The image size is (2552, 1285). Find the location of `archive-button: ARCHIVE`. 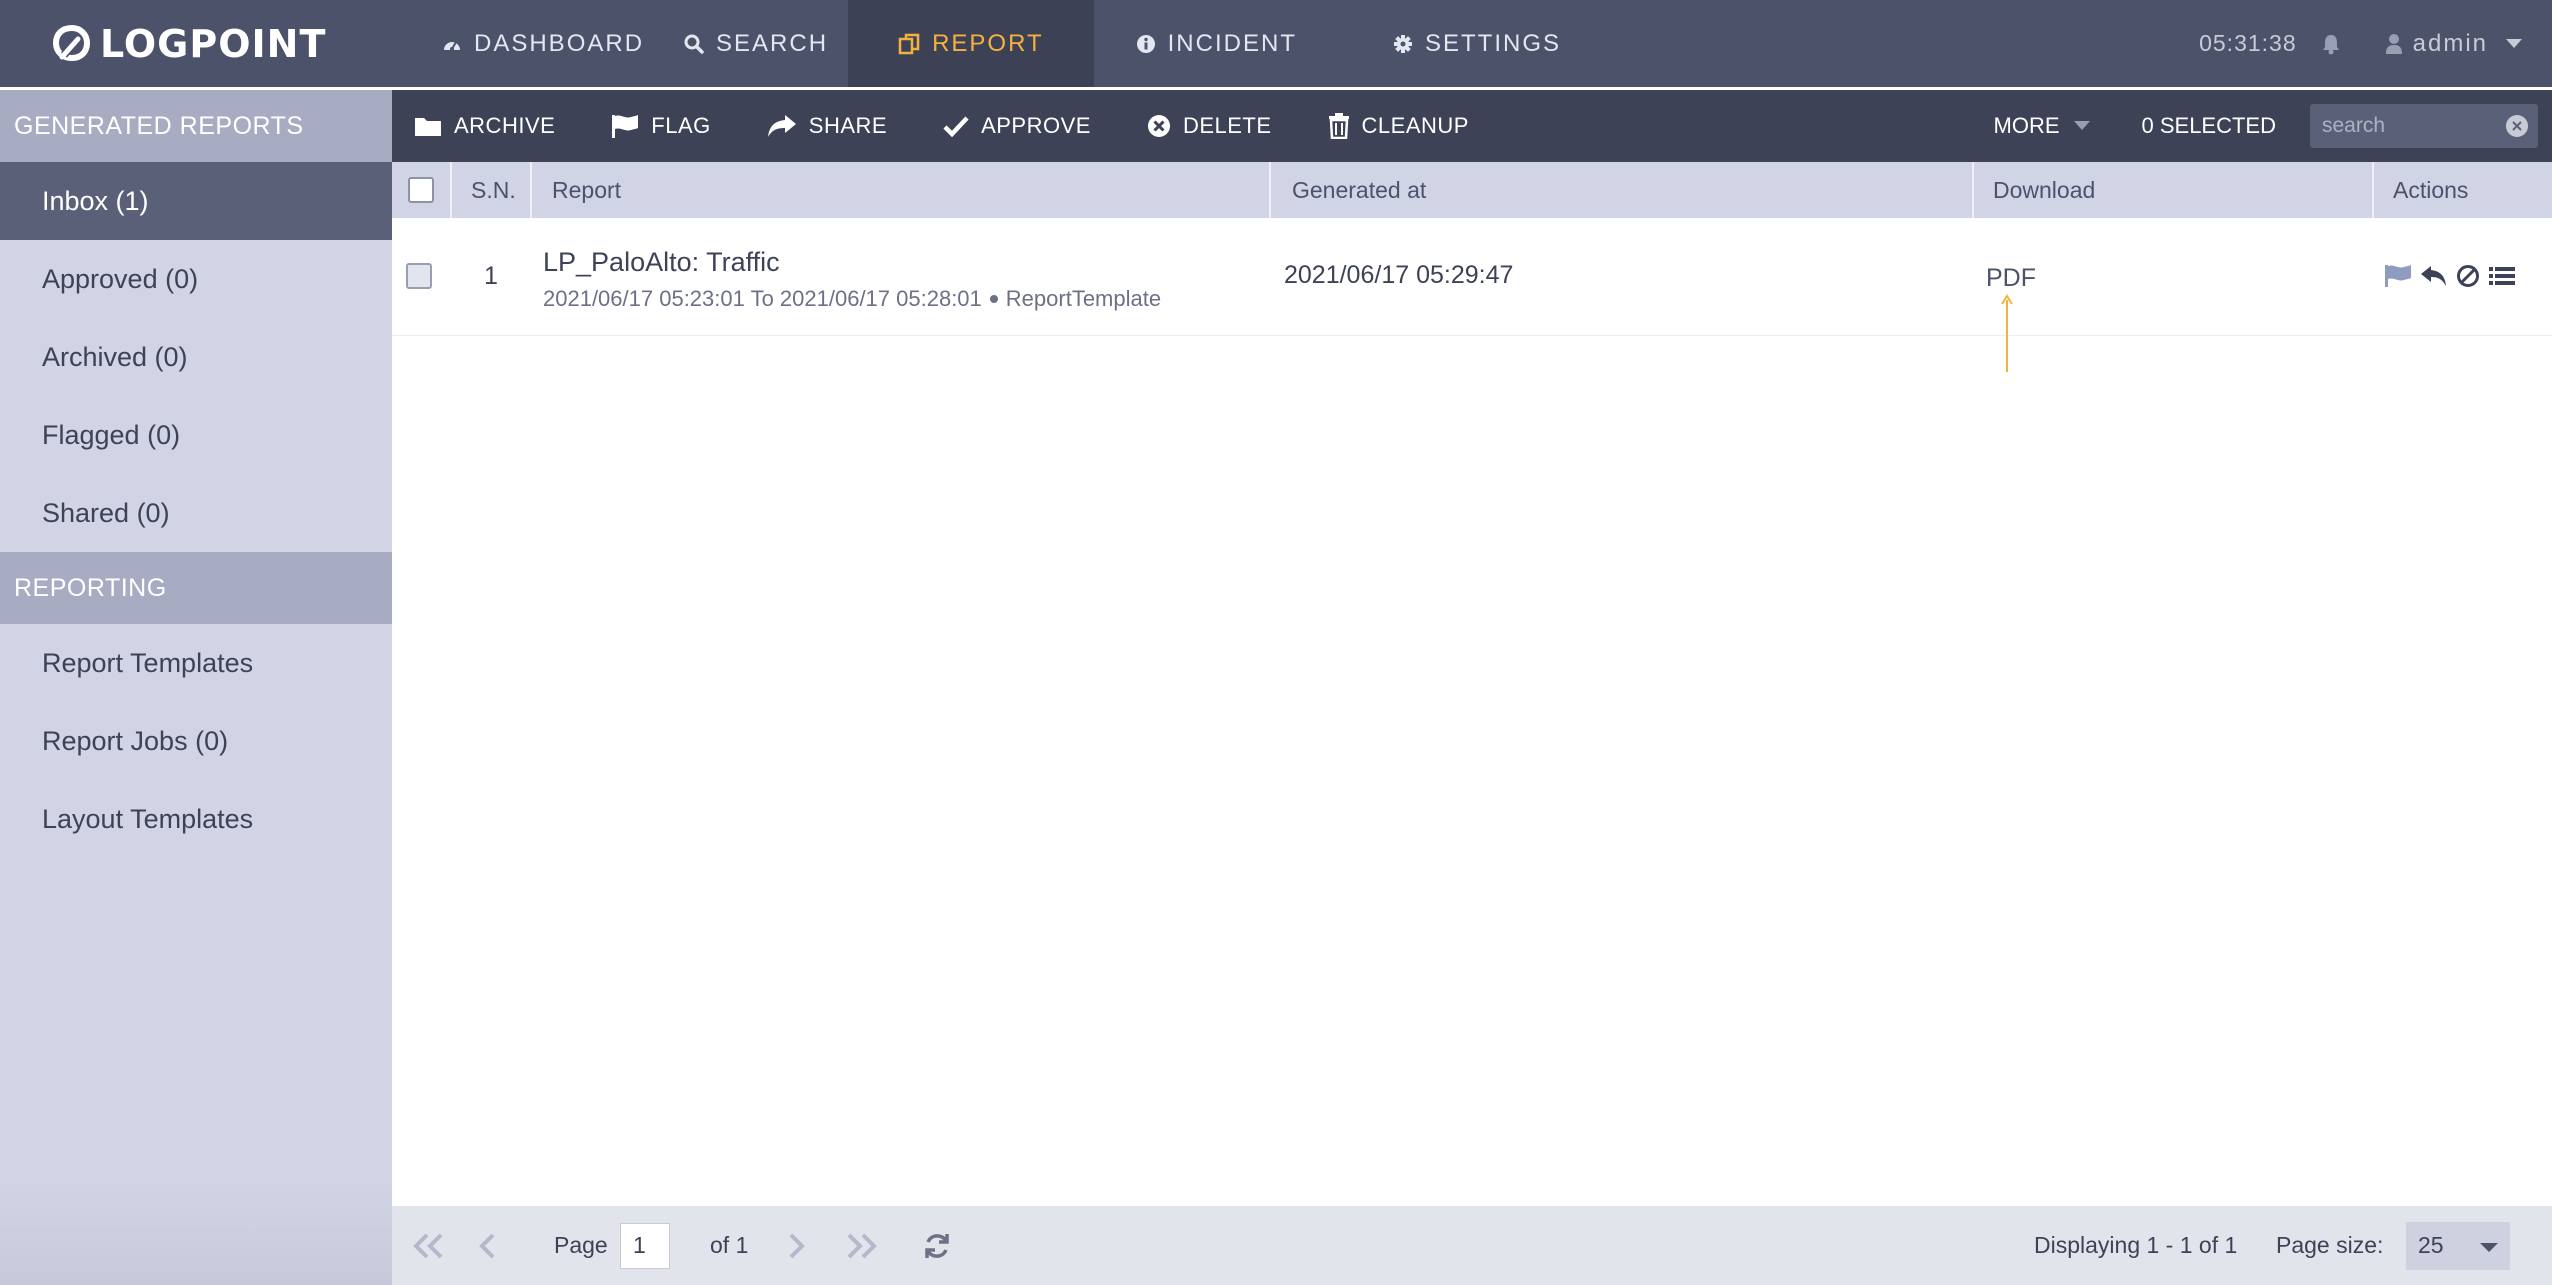

archive-button: ARCHIVE is located at coordinates (484, 126).